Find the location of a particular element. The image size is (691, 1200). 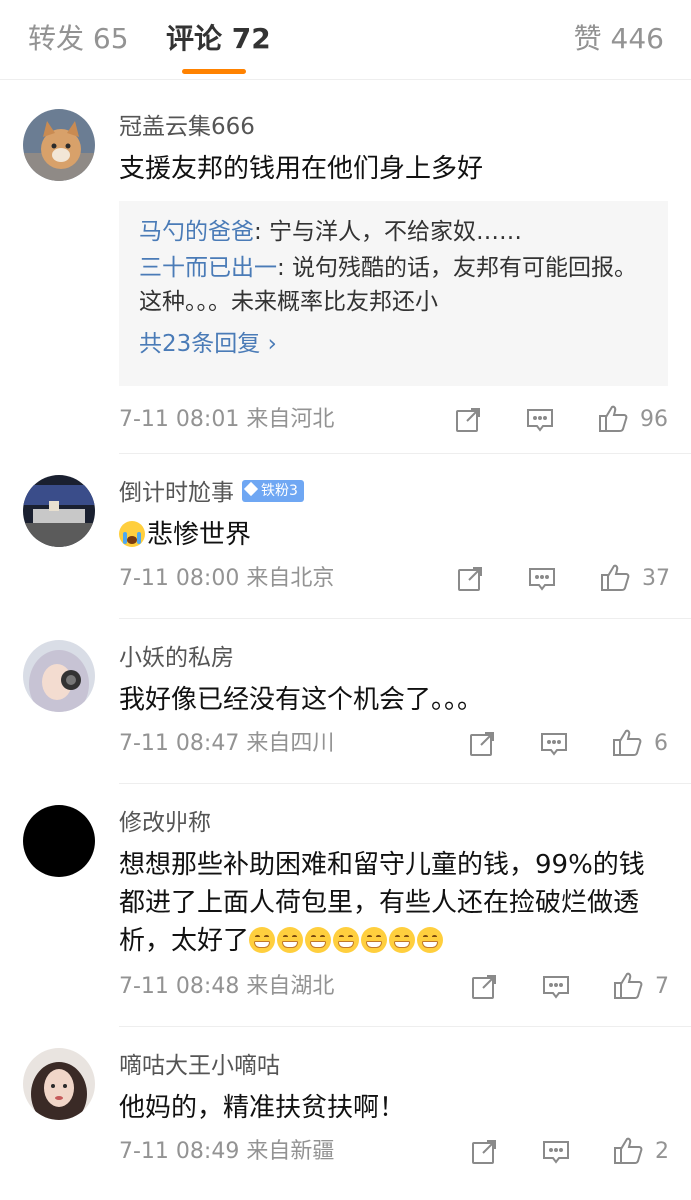

comment-meta: 7-11 08:00 来自北京 is located at coordinates (227, 578).